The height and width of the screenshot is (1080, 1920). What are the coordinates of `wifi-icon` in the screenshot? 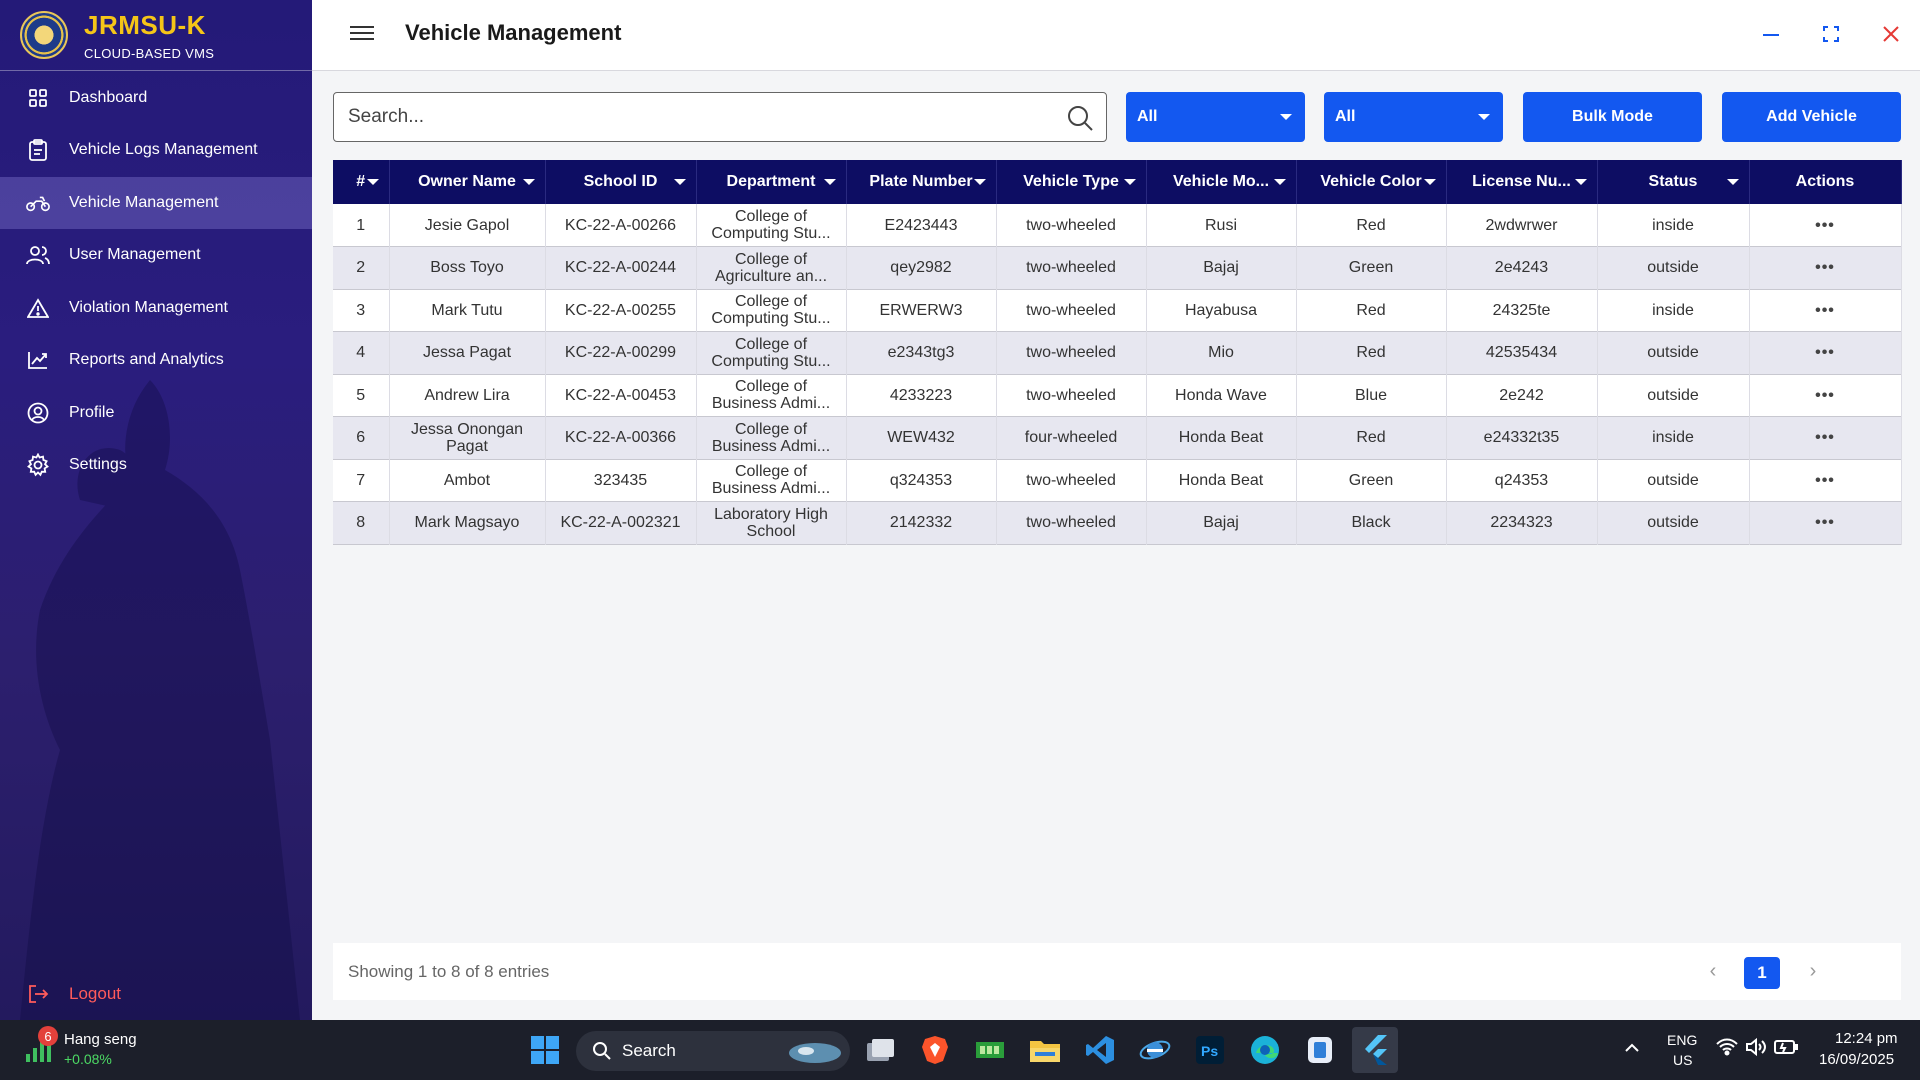 It's located at (1727, 1049).